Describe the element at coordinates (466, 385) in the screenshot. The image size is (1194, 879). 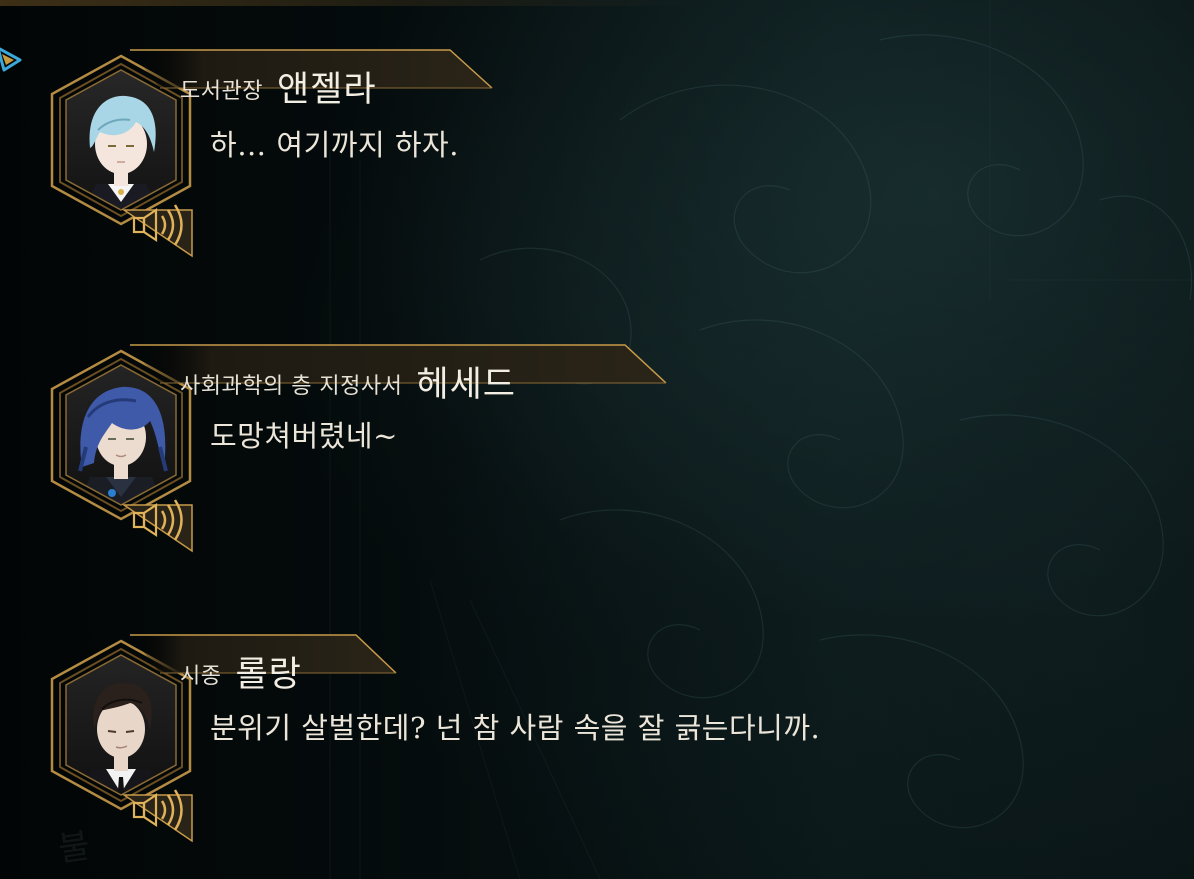
I see `speaker-name: 헤세드` at that location.